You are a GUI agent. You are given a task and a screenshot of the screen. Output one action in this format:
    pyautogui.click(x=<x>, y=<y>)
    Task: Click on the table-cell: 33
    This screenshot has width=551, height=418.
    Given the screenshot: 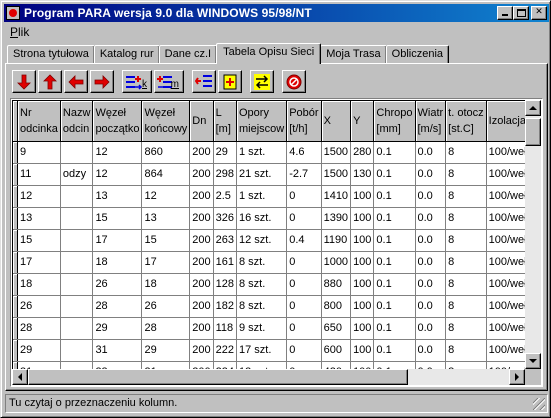 What is the action you would take?
    pyautogui.click(x=117, y=365)
    